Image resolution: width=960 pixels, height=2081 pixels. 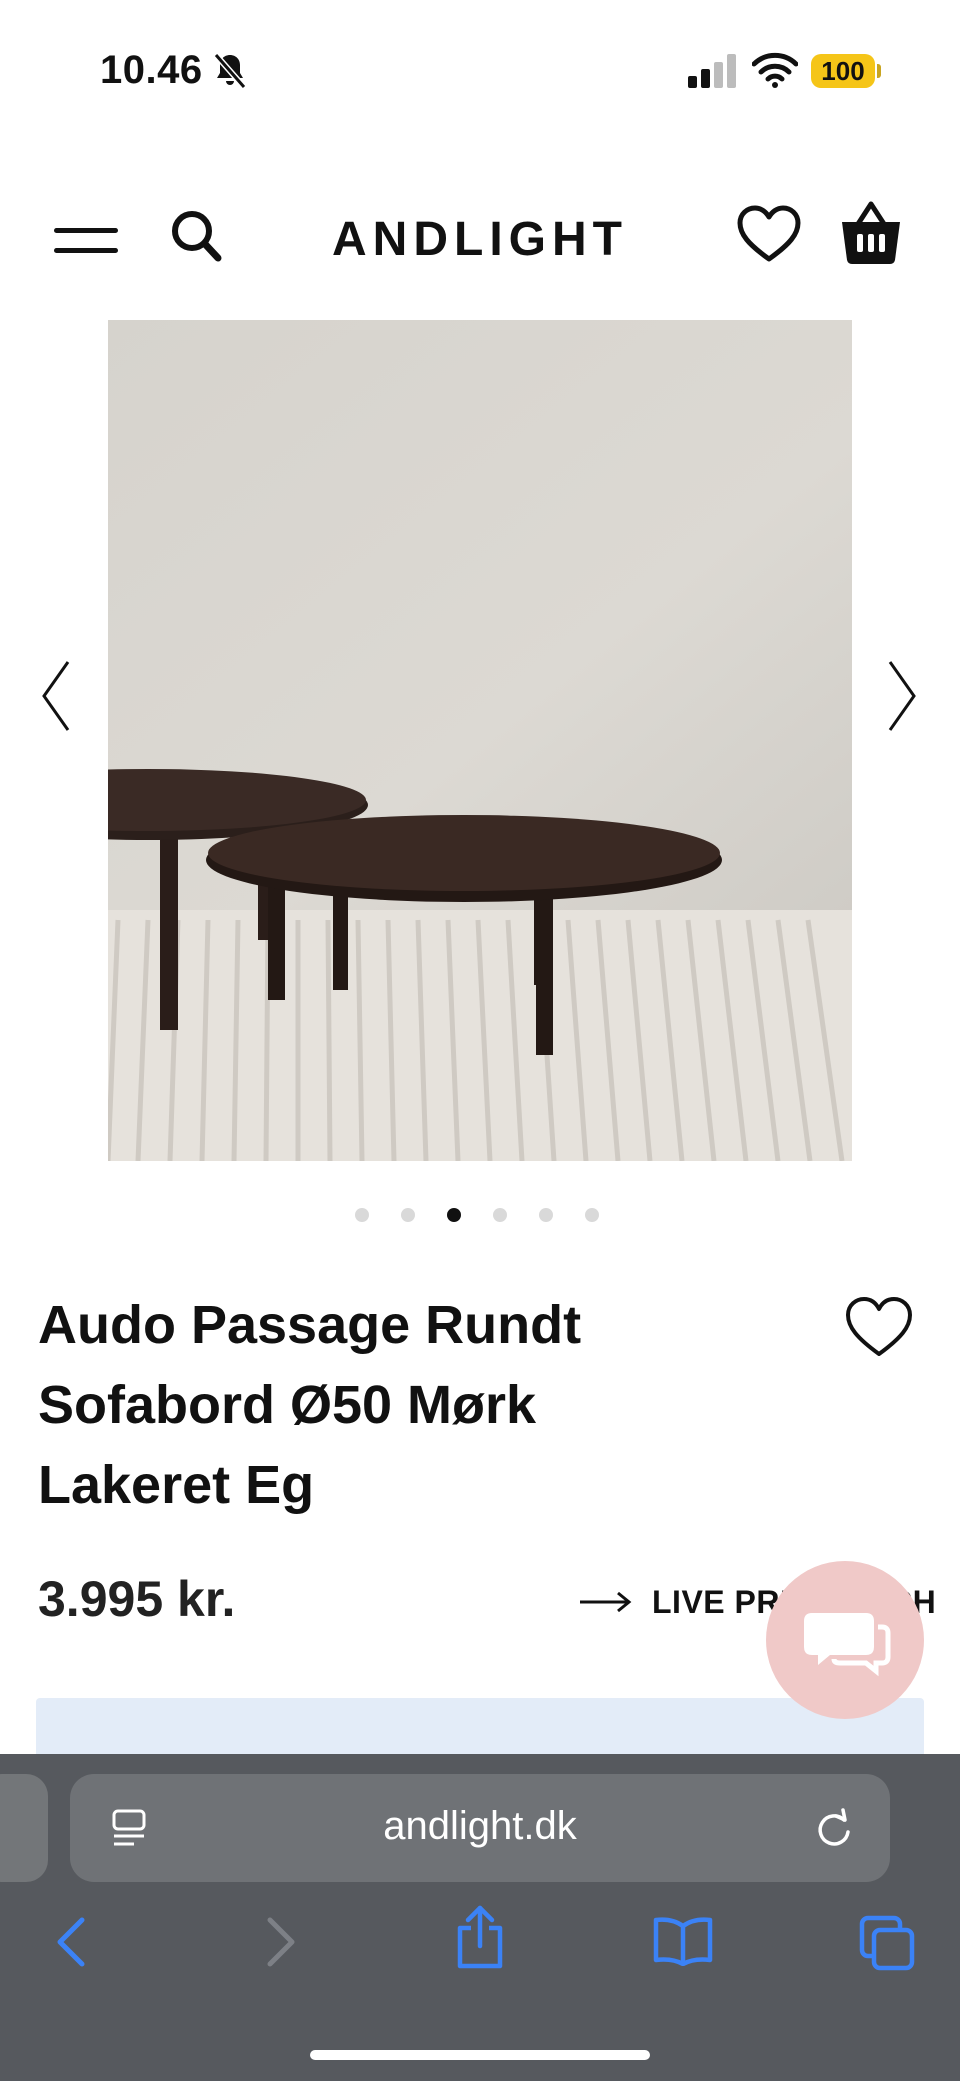 What do you see at coordinates (280, 1942) in the screenshot?
I see `forward-icon` at bounding box center [280, 1942].